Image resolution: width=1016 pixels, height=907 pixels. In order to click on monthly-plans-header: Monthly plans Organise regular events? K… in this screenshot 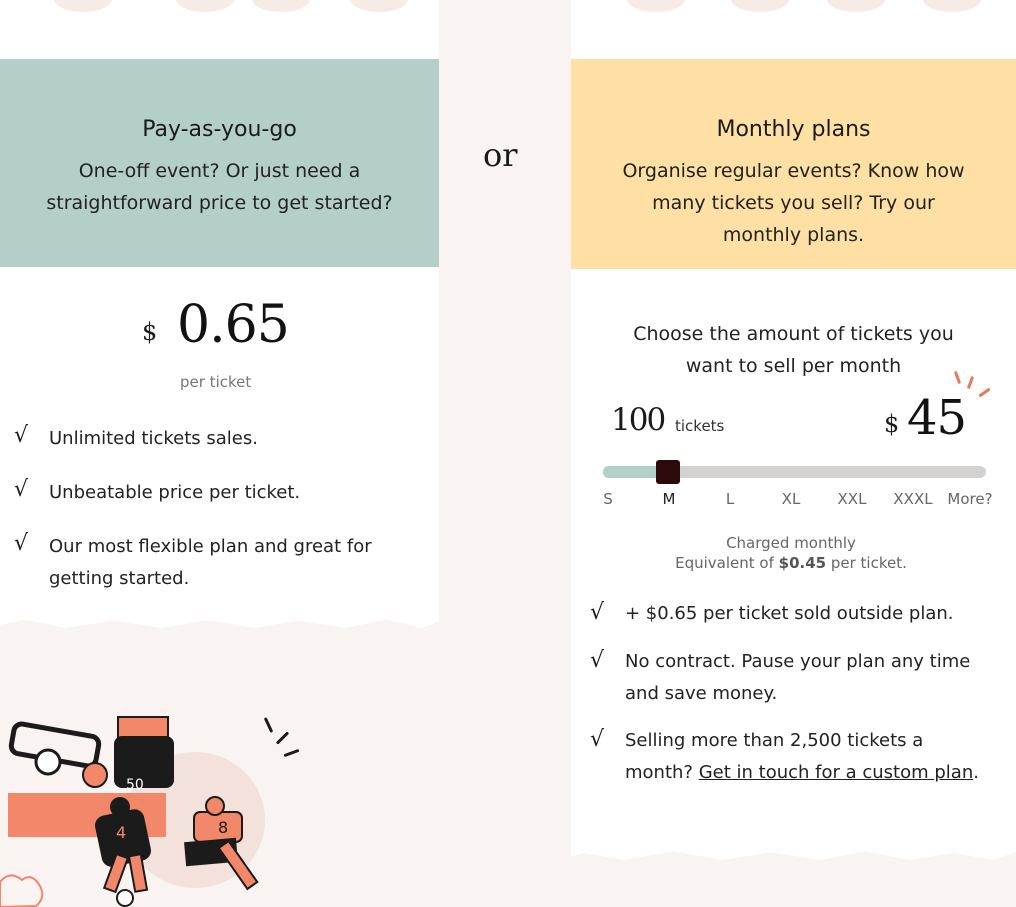, I will do `click(793, 164)`.